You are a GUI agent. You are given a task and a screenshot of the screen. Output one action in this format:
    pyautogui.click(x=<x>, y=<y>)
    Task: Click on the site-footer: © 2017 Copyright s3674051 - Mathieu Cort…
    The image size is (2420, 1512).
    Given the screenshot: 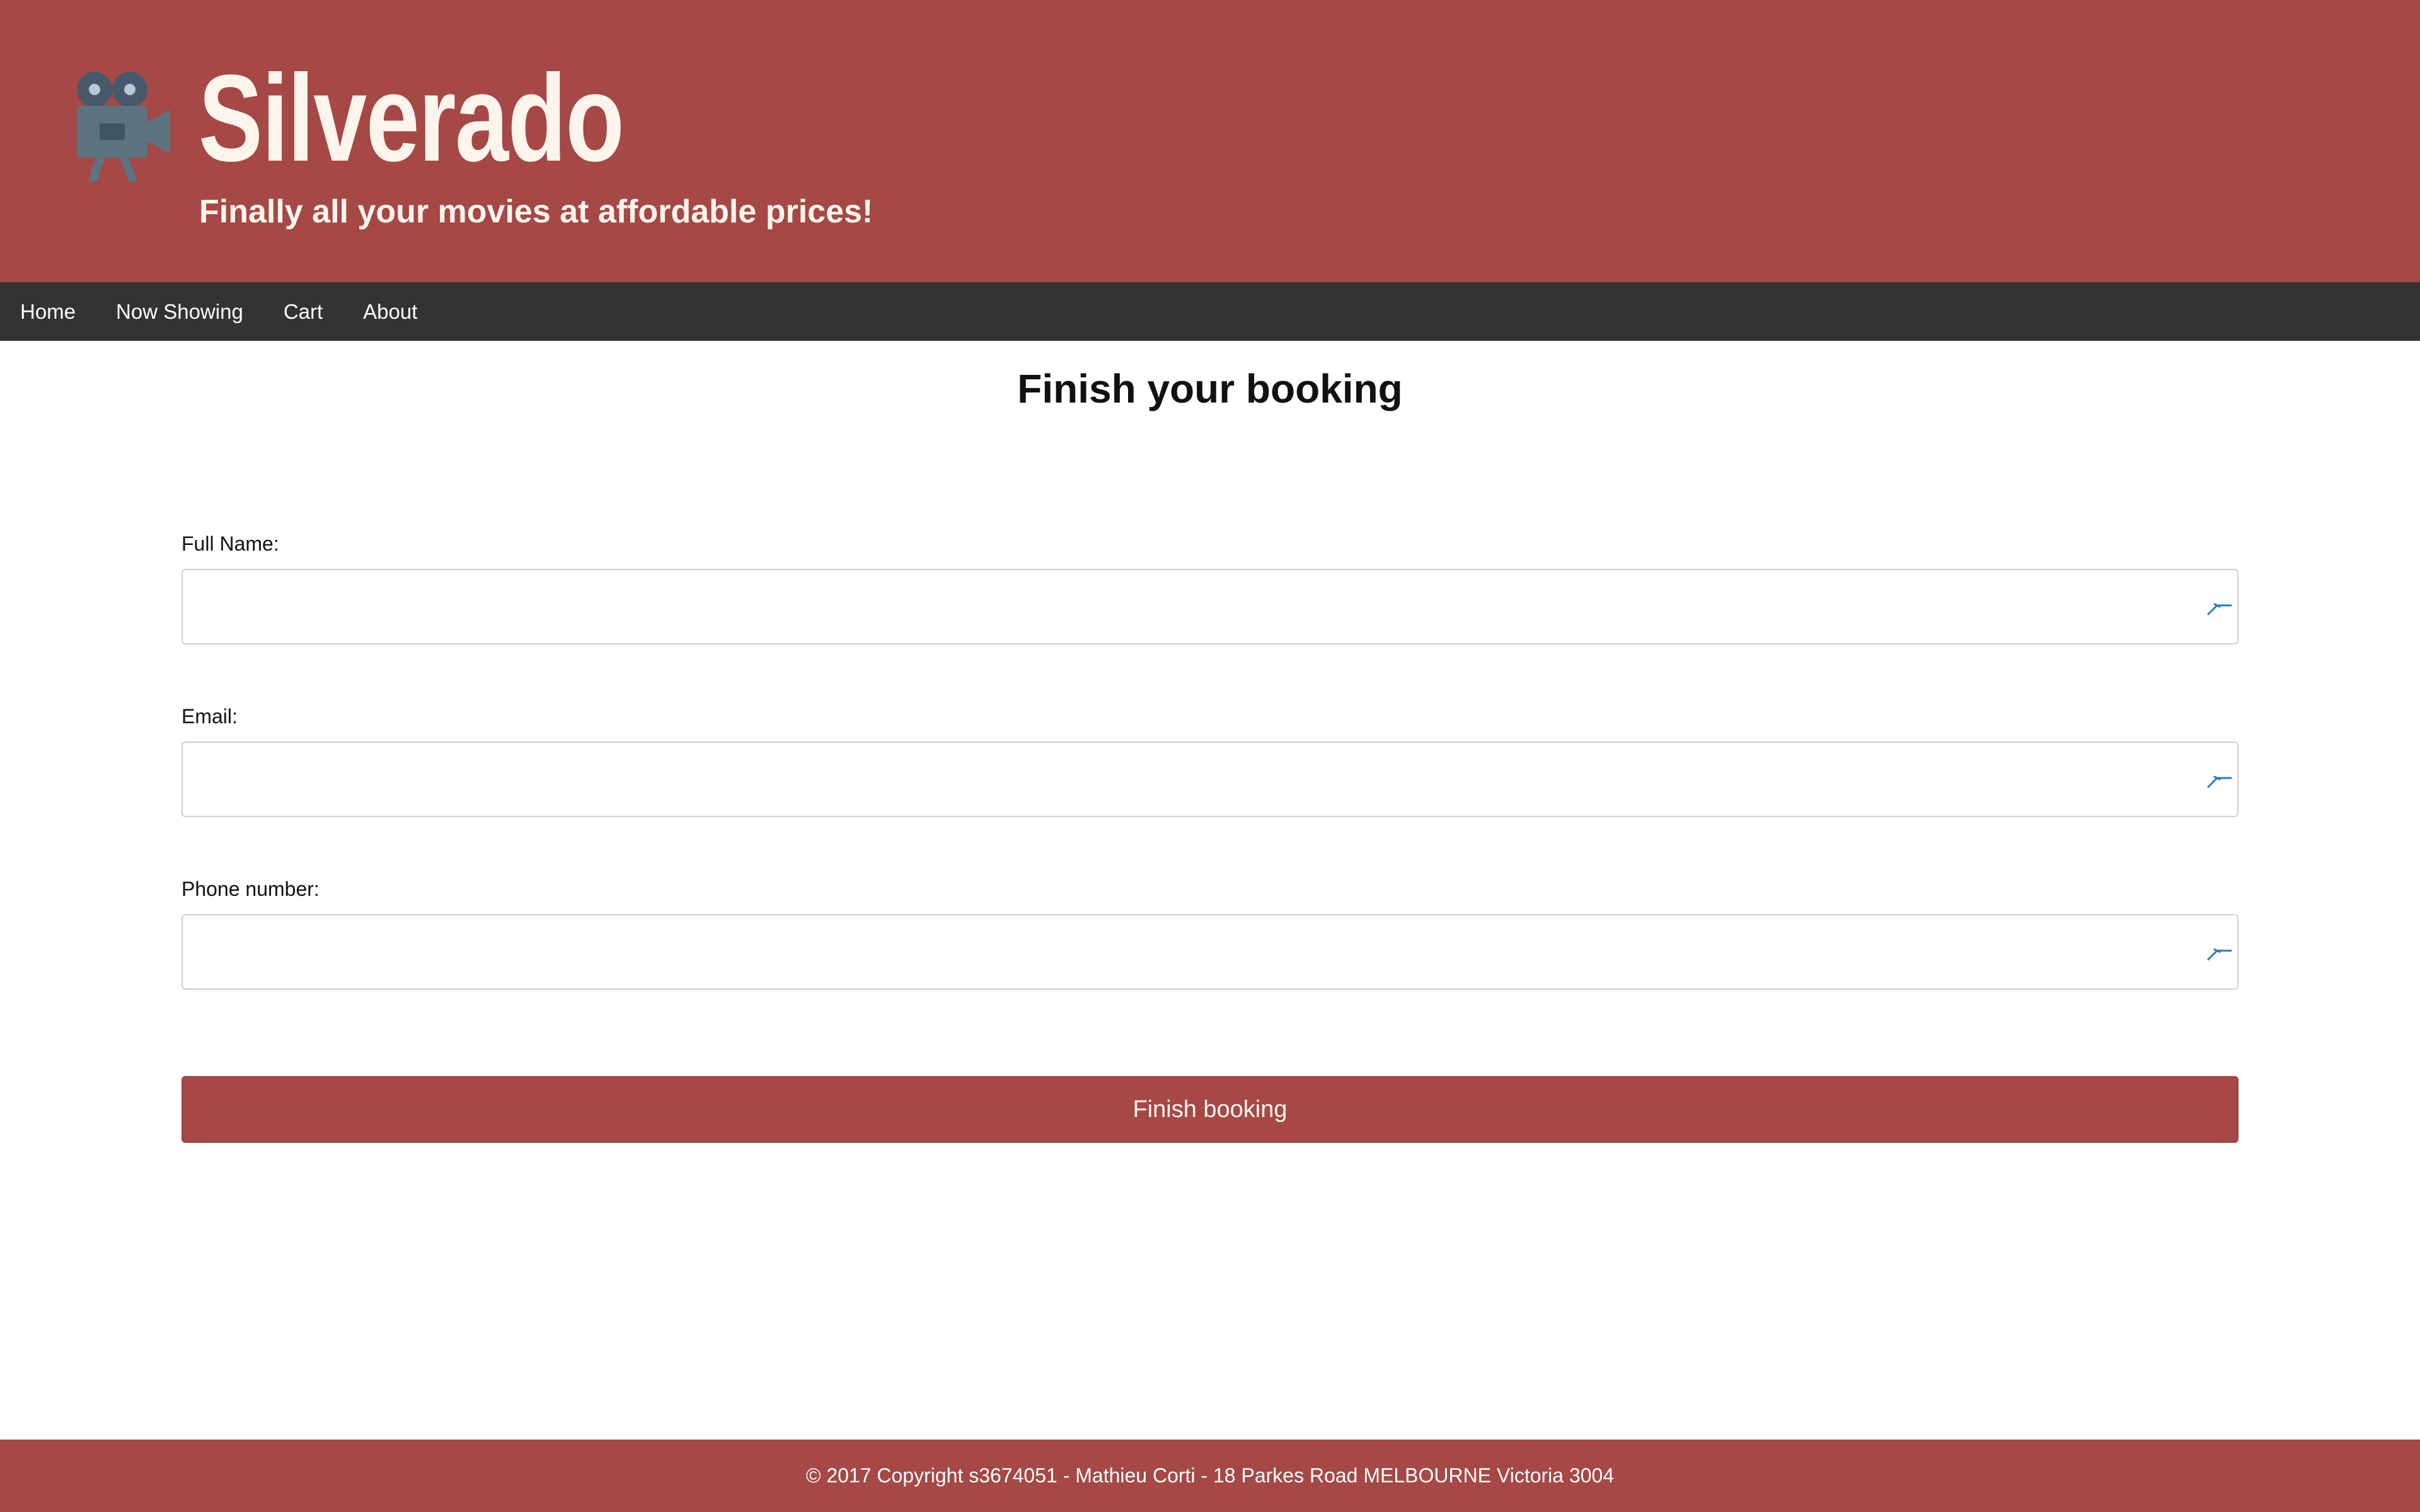 What is the action you would take?
    pyautogui.click(x=1210, y=1476)
    